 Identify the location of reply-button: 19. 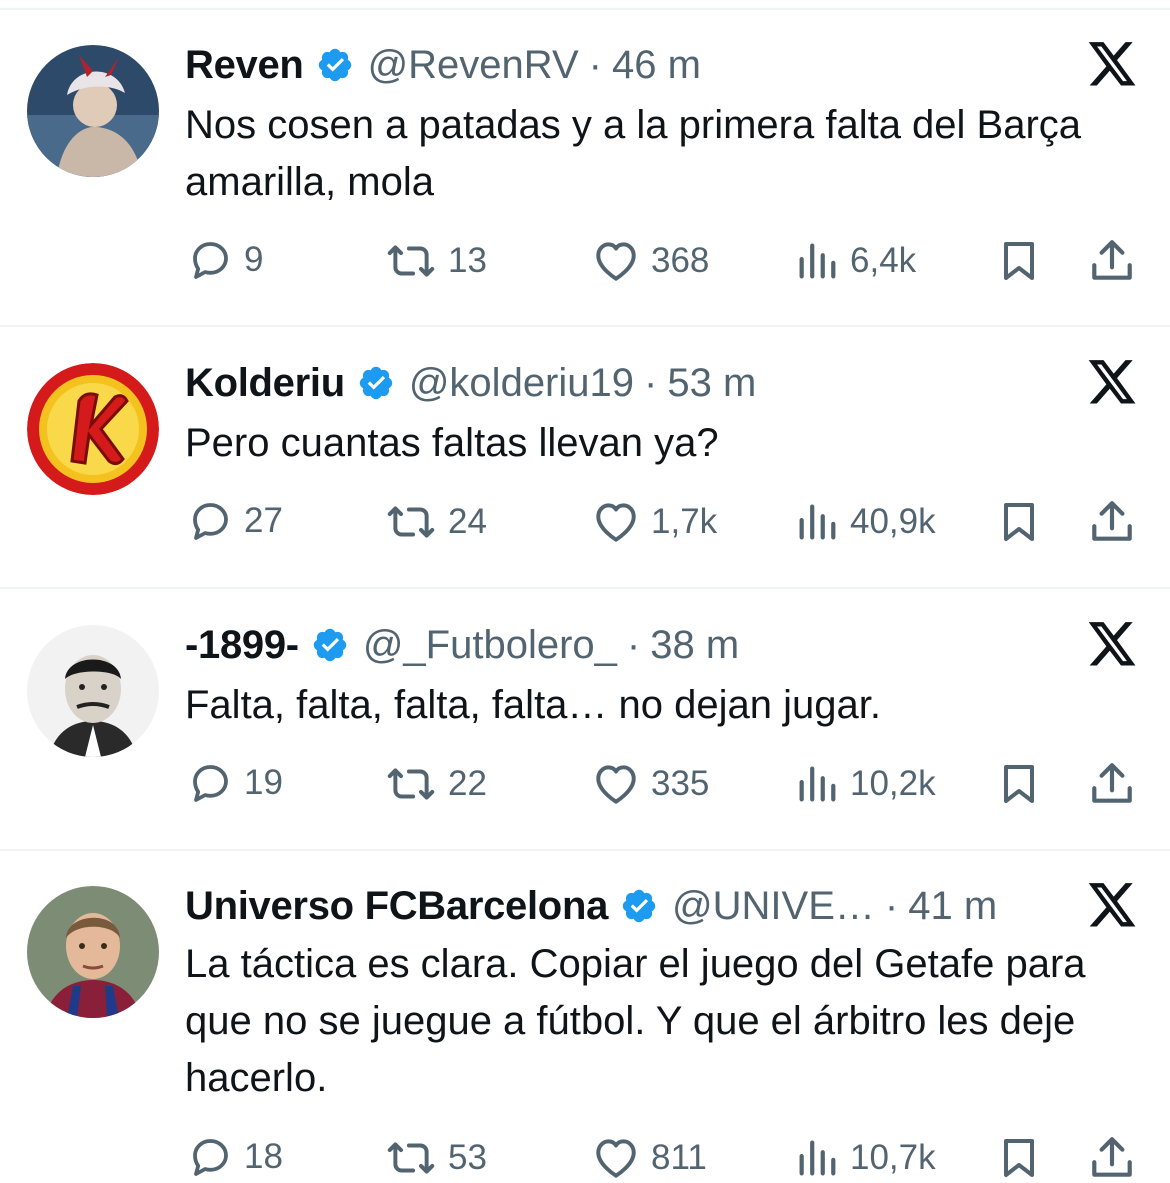
(234, 783).